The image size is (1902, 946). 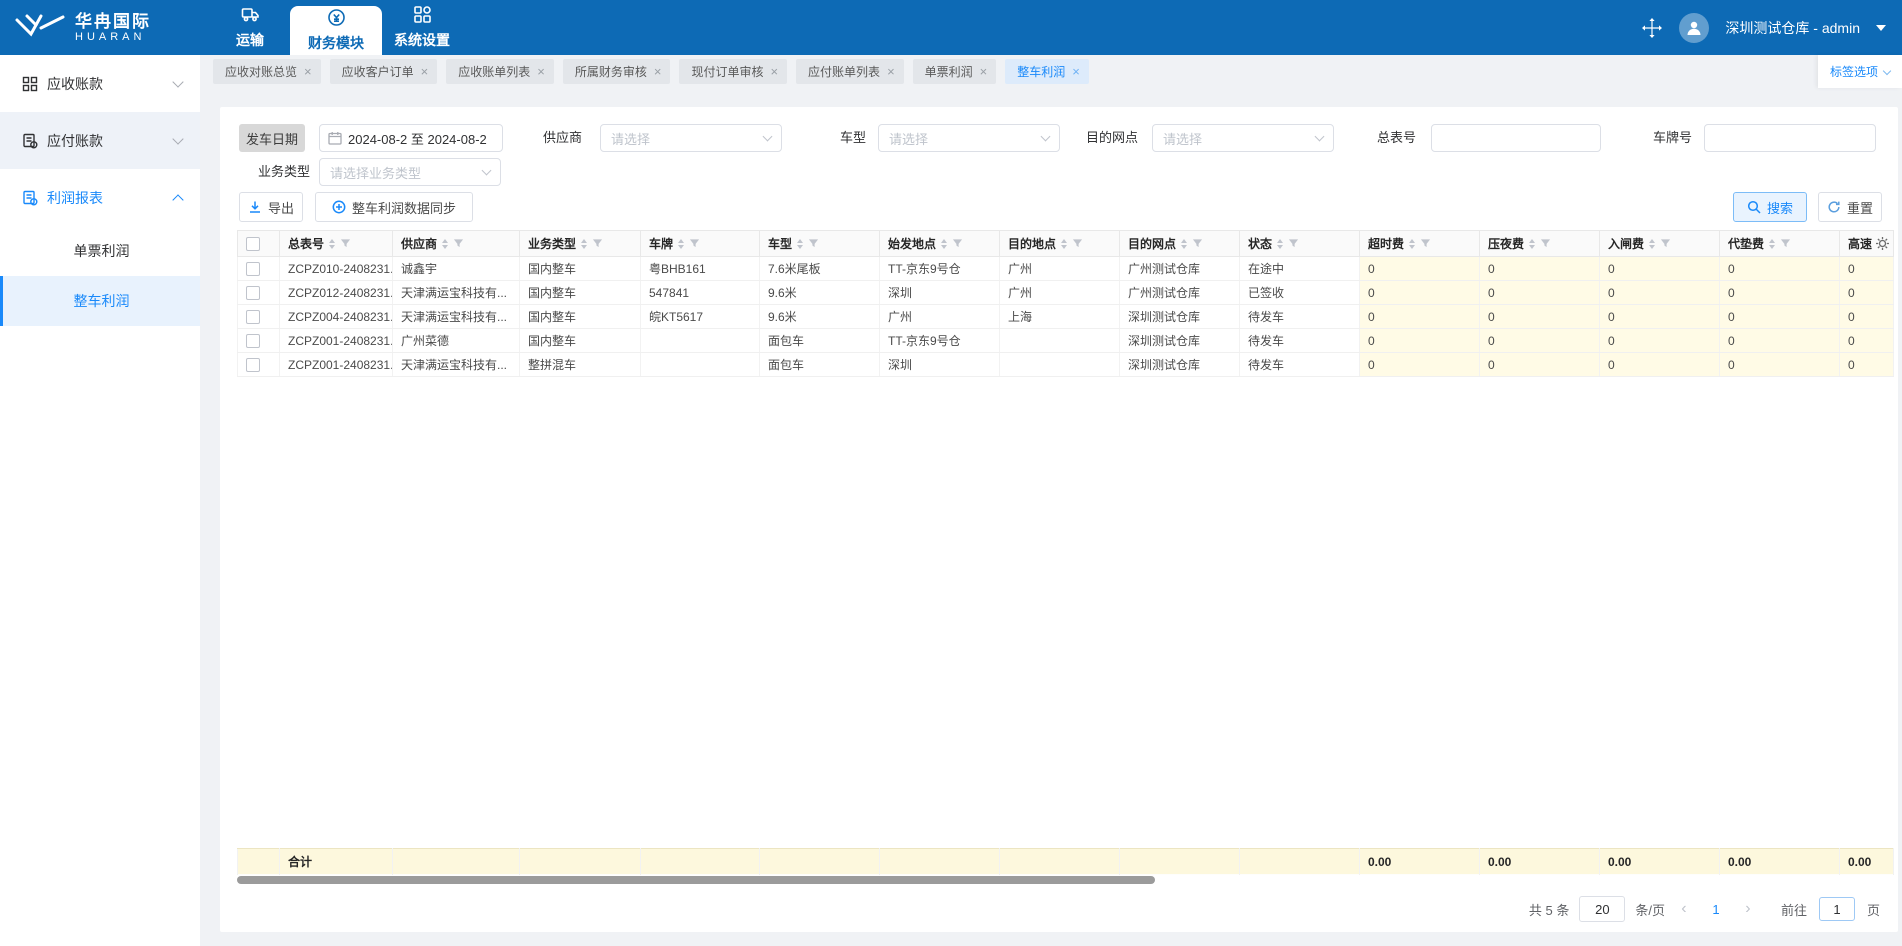 What do you see at coordinates (1881, 27) in the screenshot?
I see `user-menu-caret-icon` at bounding box center [1881, 27].